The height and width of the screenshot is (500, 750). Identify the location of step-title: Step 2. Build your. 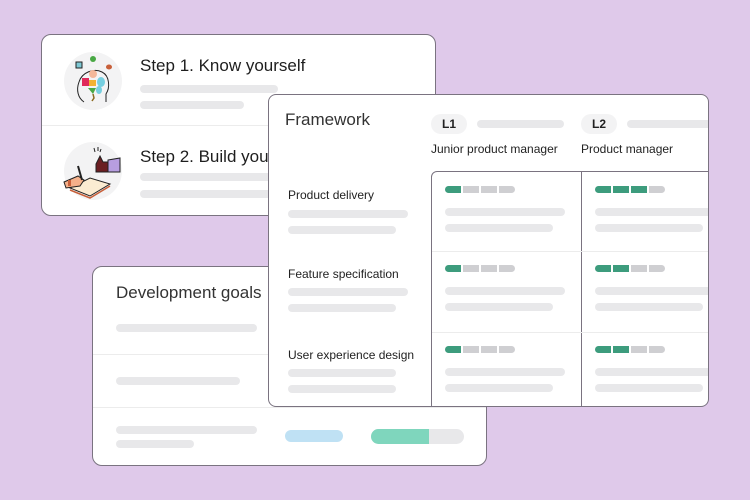
(207, 156).